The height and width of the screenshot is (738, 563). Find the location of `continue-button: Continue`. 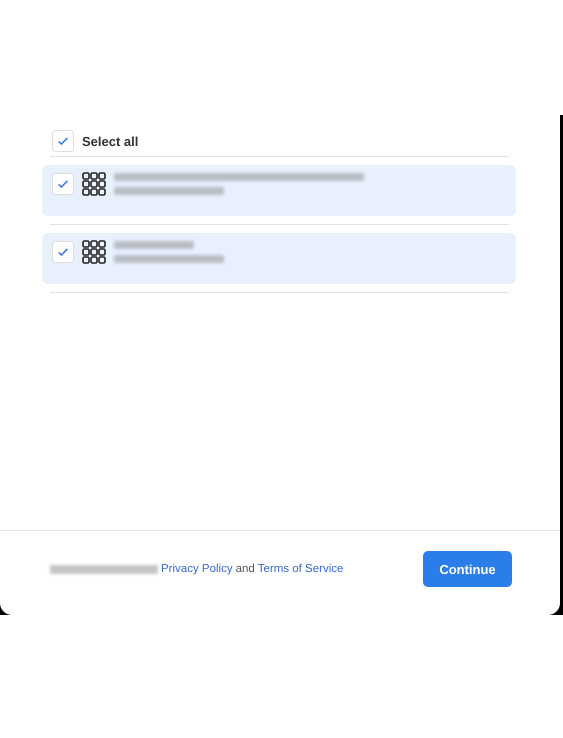

continue-button: Continue is located at coordinates (467, 569).